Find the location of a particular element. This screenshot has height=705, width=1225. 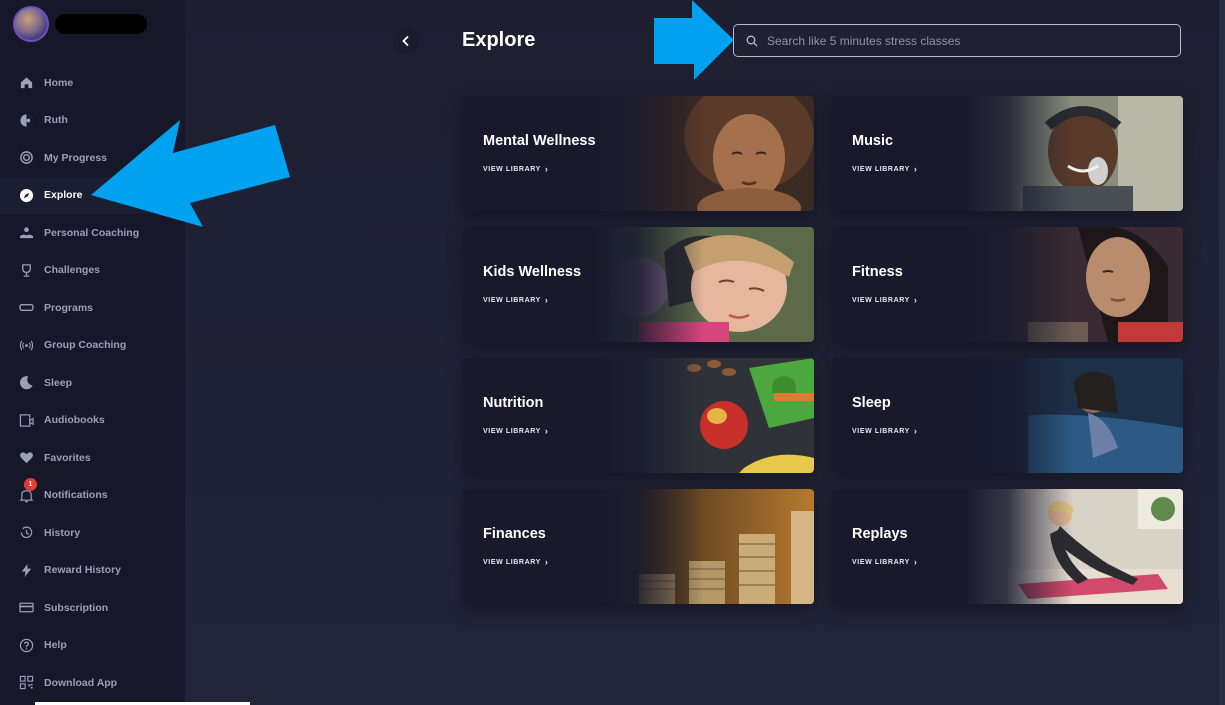

sidebar-item-label: Programs is located at coordinates (69, 307).